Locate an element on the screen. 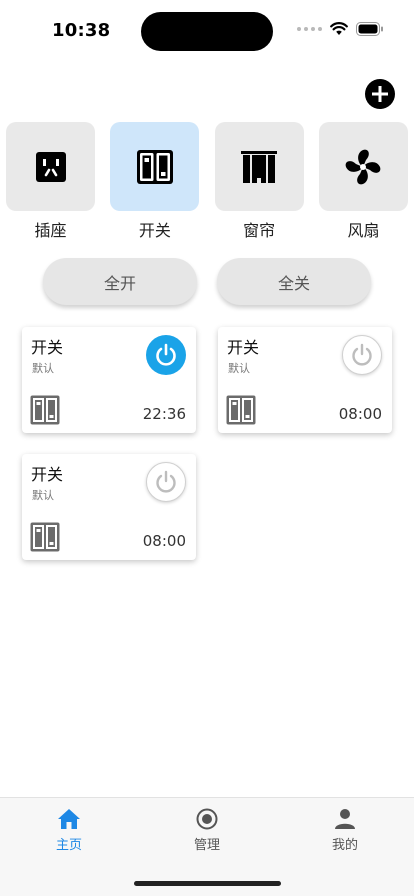 The image size is (414, 896). category-fan: 风扇 is located at coordinates (363, 181).